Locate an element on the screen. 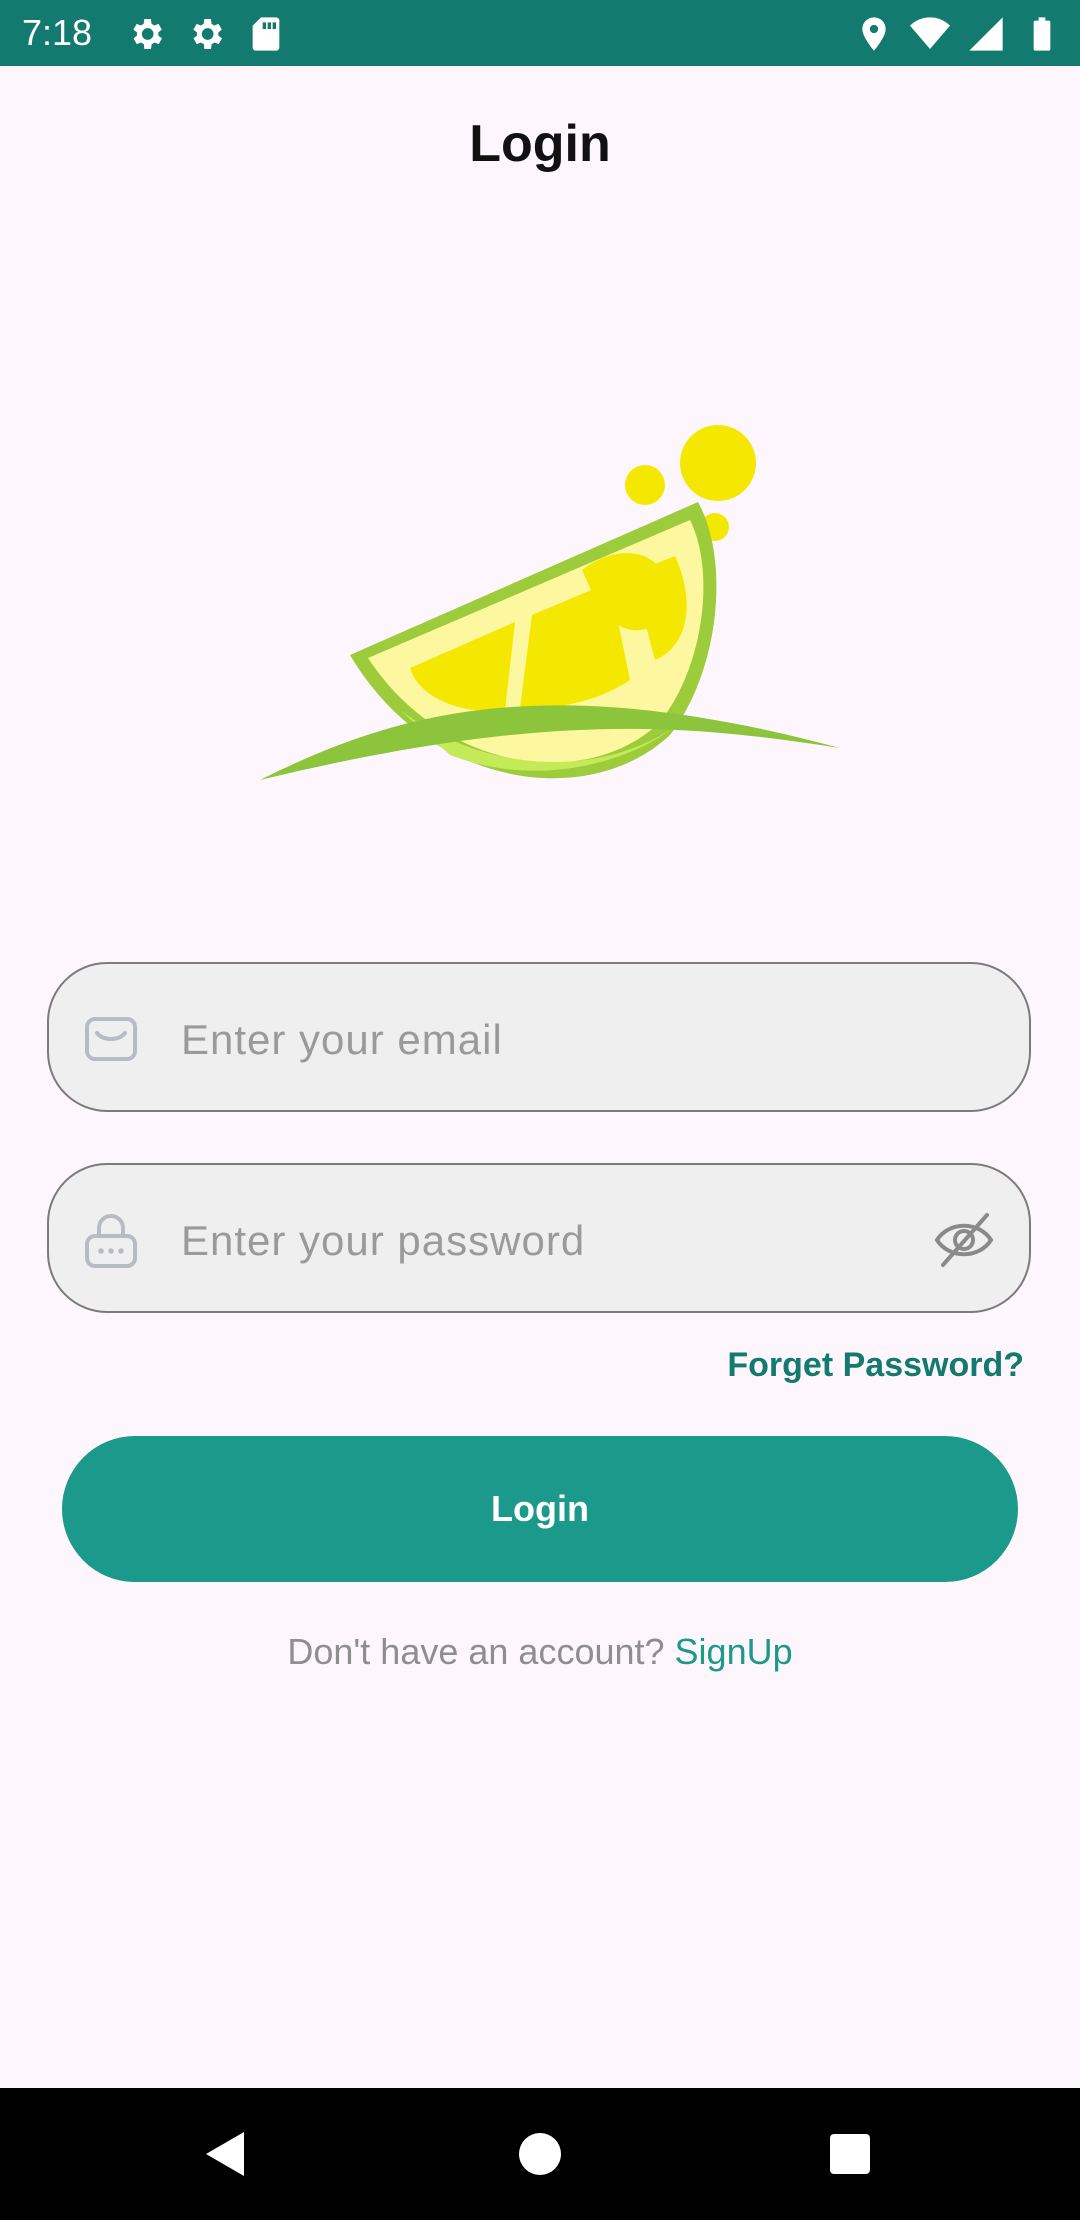 The width and height of the screenshot is (1080, 2220). login-button: Login is located at coordinates (540, 1509).